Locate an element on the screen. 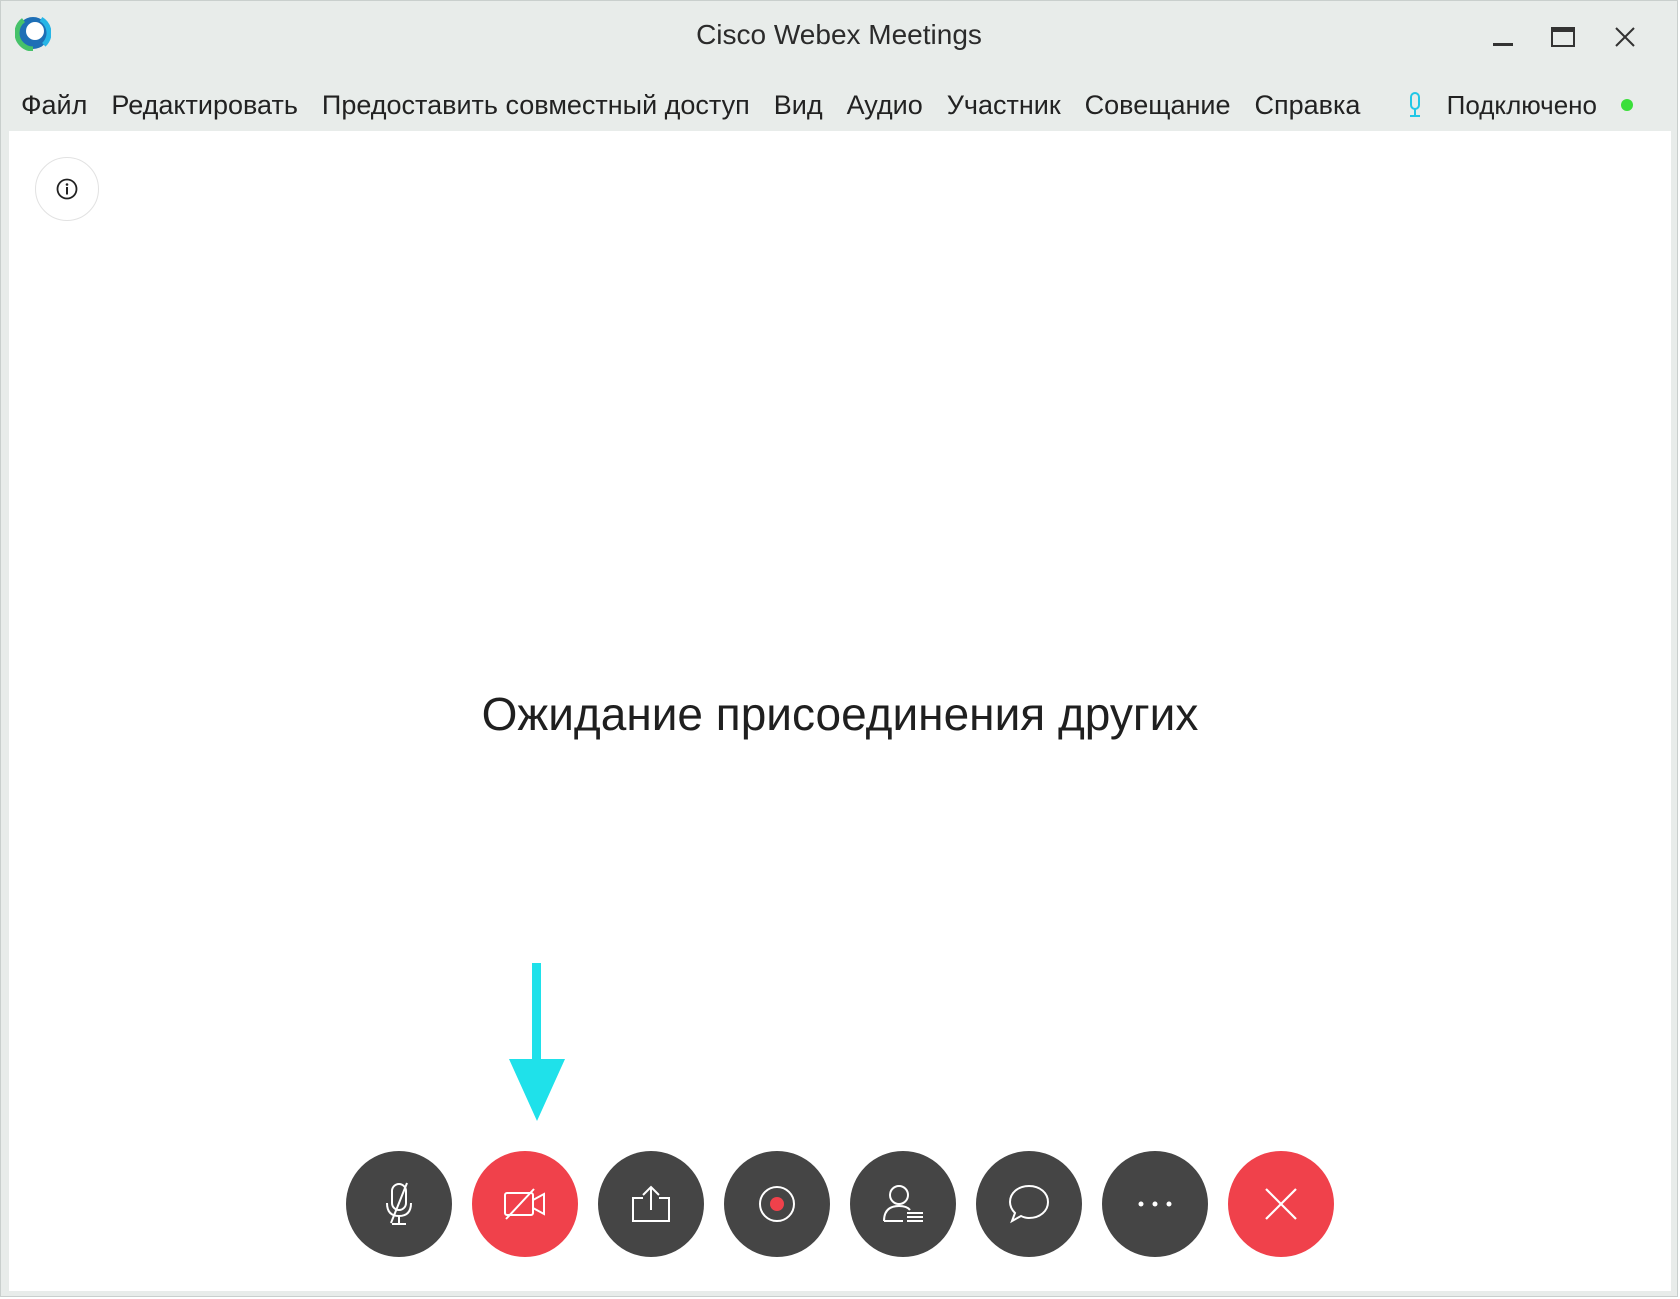  menu-share: Предоставить совместный доступ is located at coordinates (536, 105).